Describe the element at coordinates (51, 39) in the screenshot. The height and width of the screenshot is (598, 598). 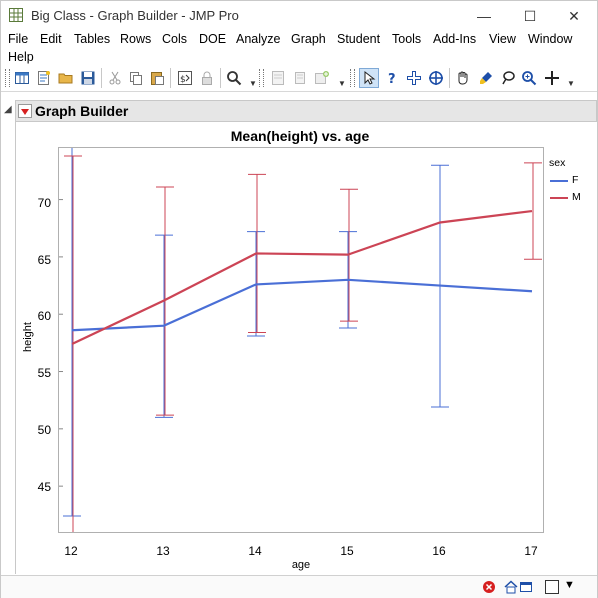
I see `menu-edit: Edit` at that location.